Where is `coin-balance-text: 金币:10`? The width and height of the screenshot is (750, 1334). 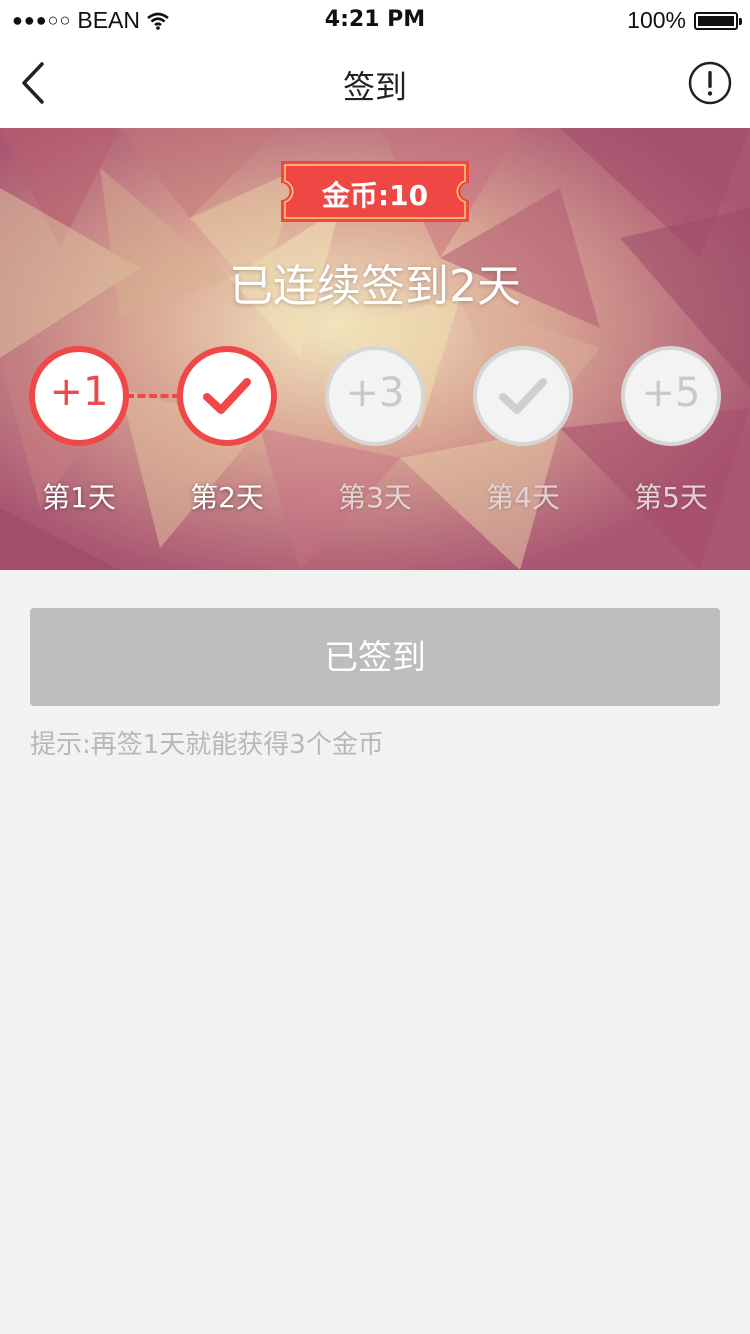 coin-balance-text: 金币:10 is located at coordinates (375, 195).